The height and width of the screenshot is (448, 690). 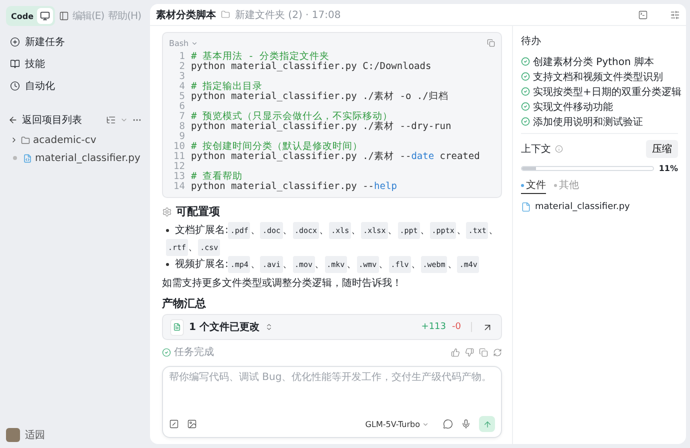 I want to click on todo-item: 创建素材分类 Python 脚本, so click(x=593, y=62).